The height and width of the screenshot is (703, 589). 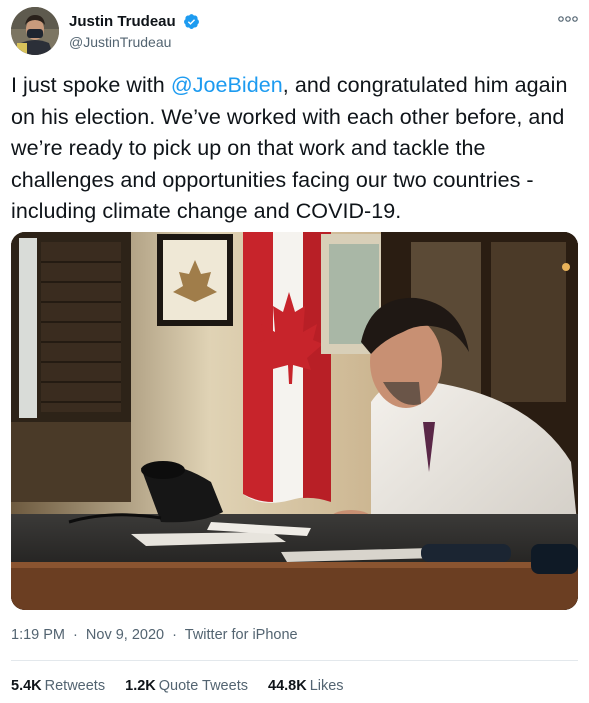 I want to click on more-options-icon, so click(x=568, y=19).